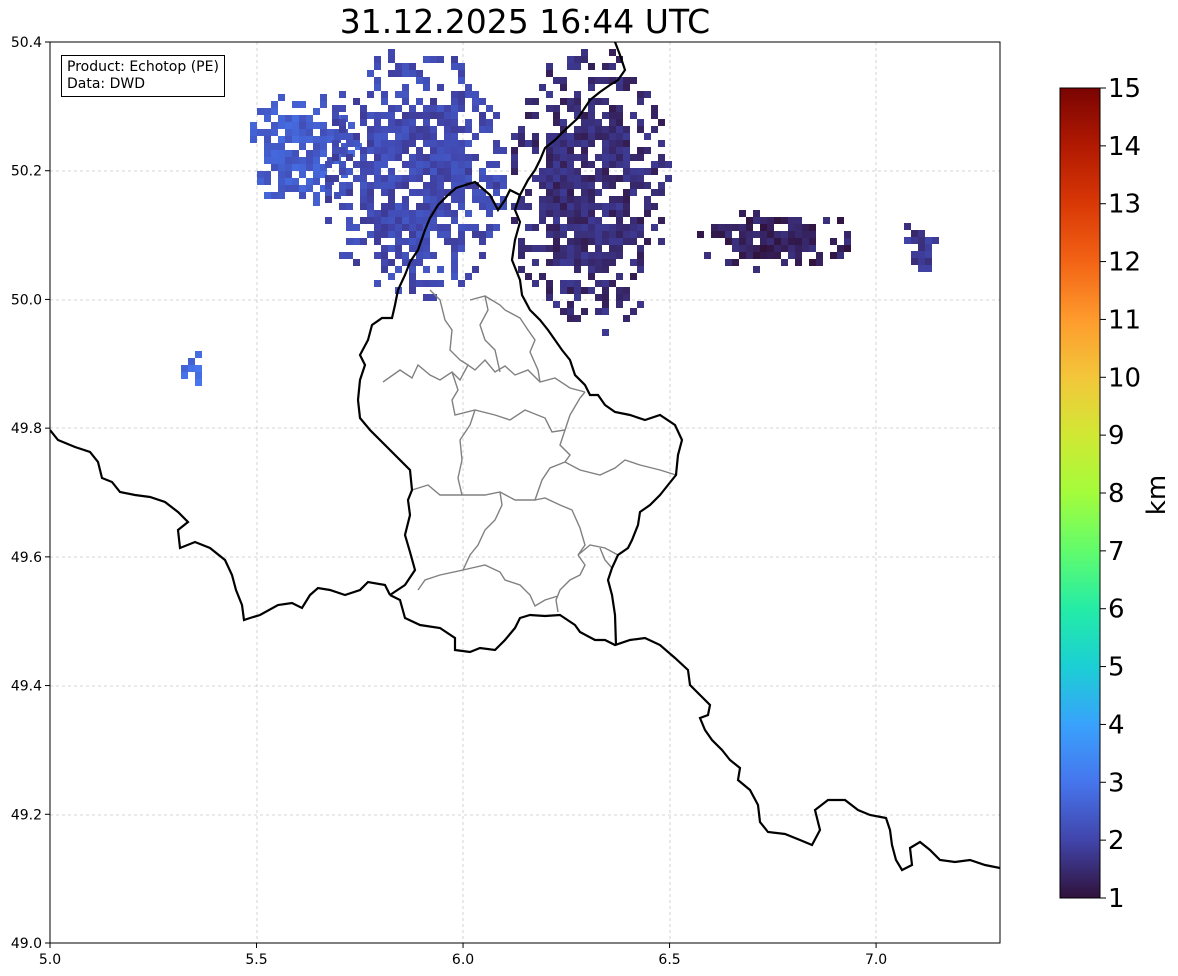  I want to click on x-tick-label: 6.0, so click(463, 960).